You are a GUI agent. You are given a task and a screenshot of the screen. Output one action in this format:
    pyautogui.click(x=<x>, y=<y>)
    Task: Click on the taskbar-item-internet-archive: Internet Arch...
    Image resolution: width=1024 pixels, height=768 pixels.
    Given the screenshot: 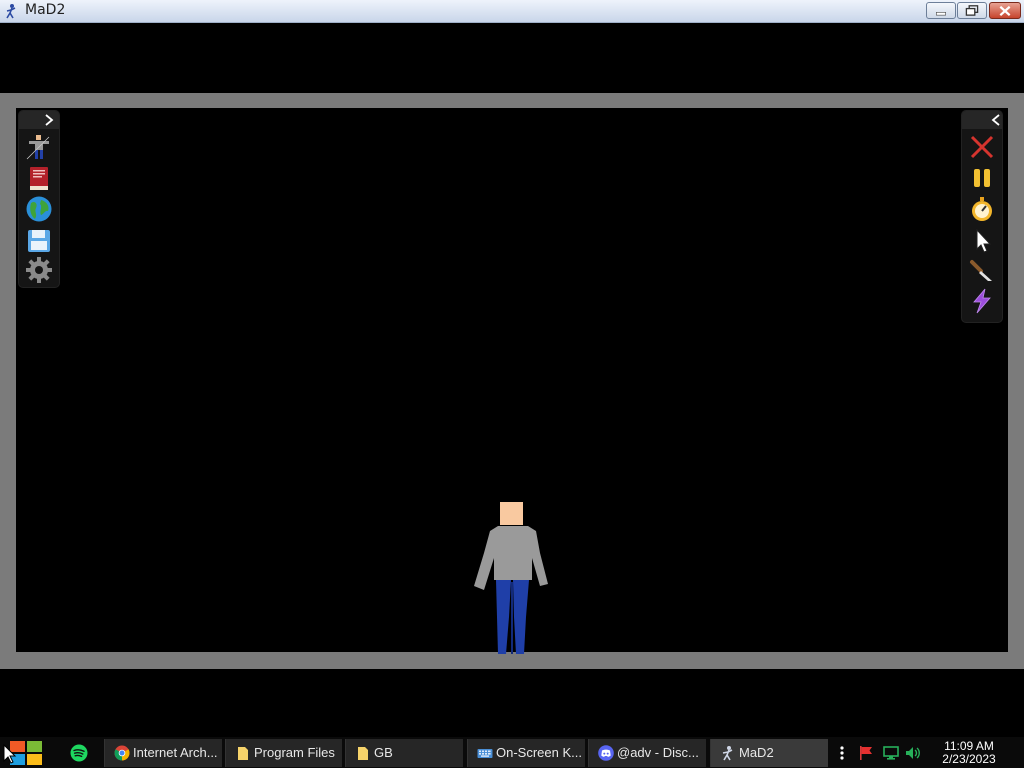 What is the action you would take?
    pyautogui.click(x=163, y=753)
    